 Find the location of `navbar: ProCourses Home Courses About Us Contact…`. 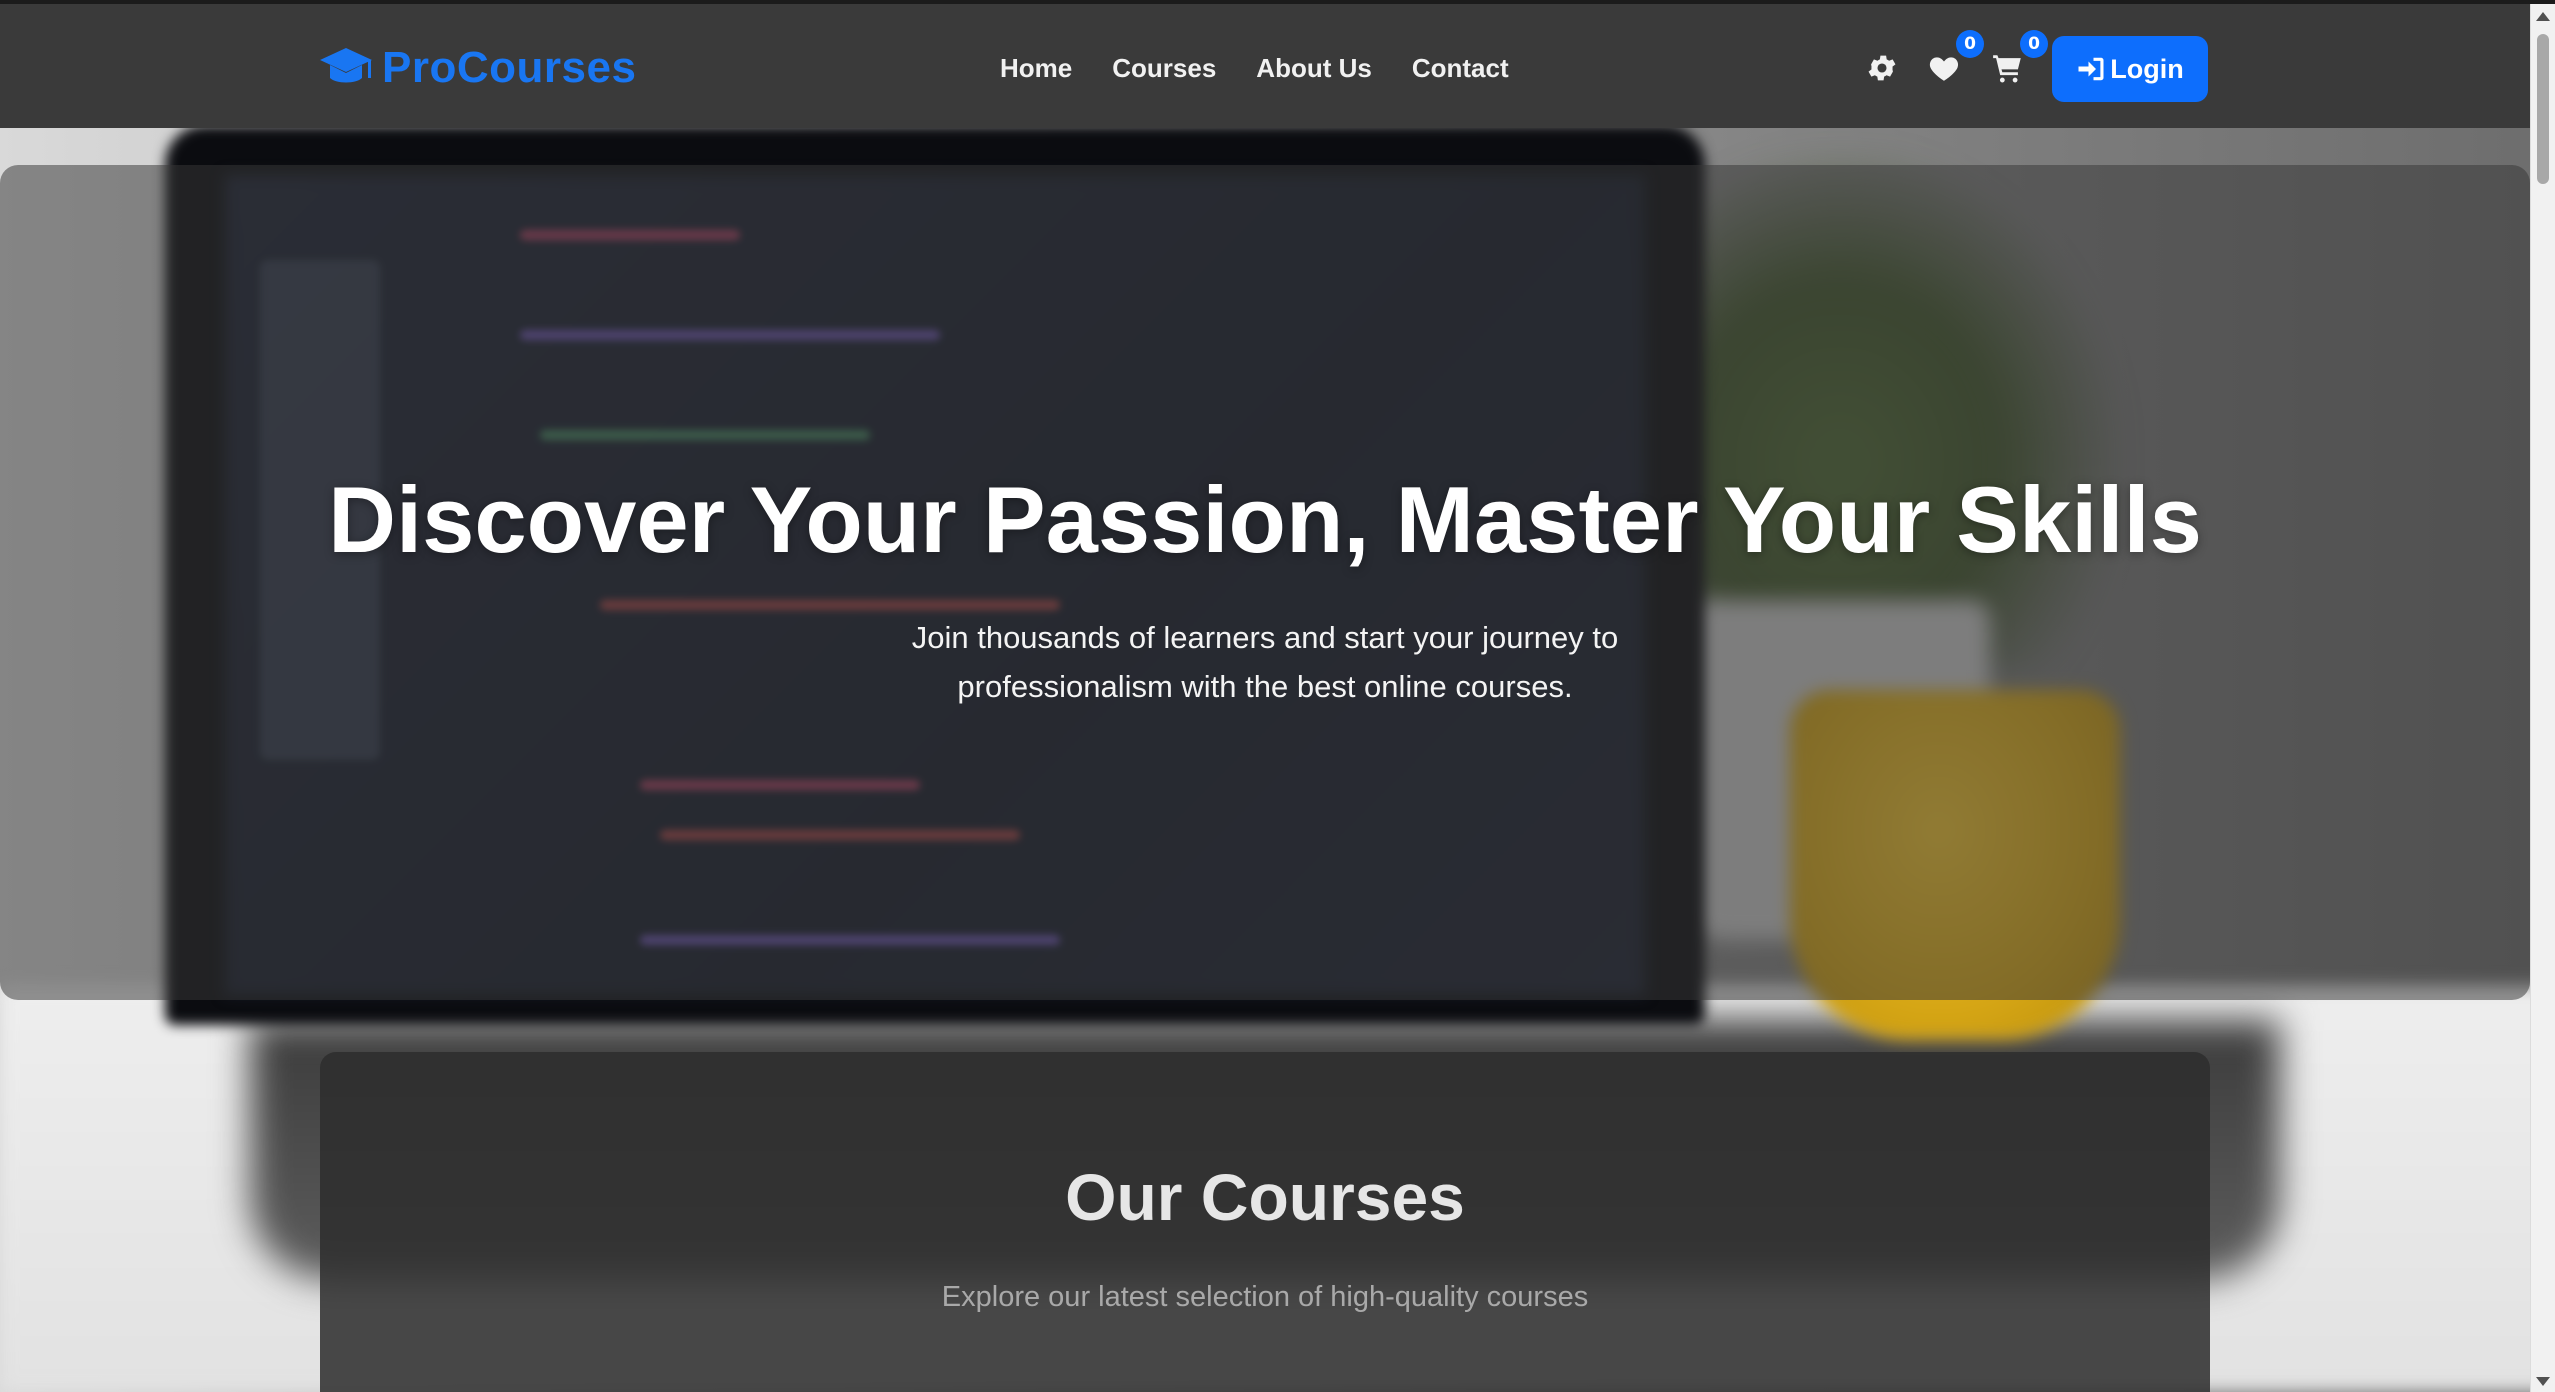

navbar: ProCourses Home Courses About Us Contact… is located at coordinates (1265, 66).